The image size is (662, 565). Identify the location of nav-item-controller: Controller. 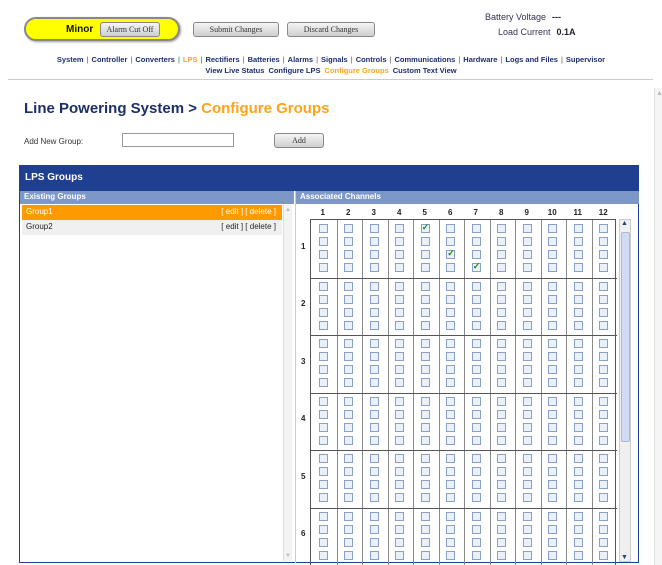
(110, 59).